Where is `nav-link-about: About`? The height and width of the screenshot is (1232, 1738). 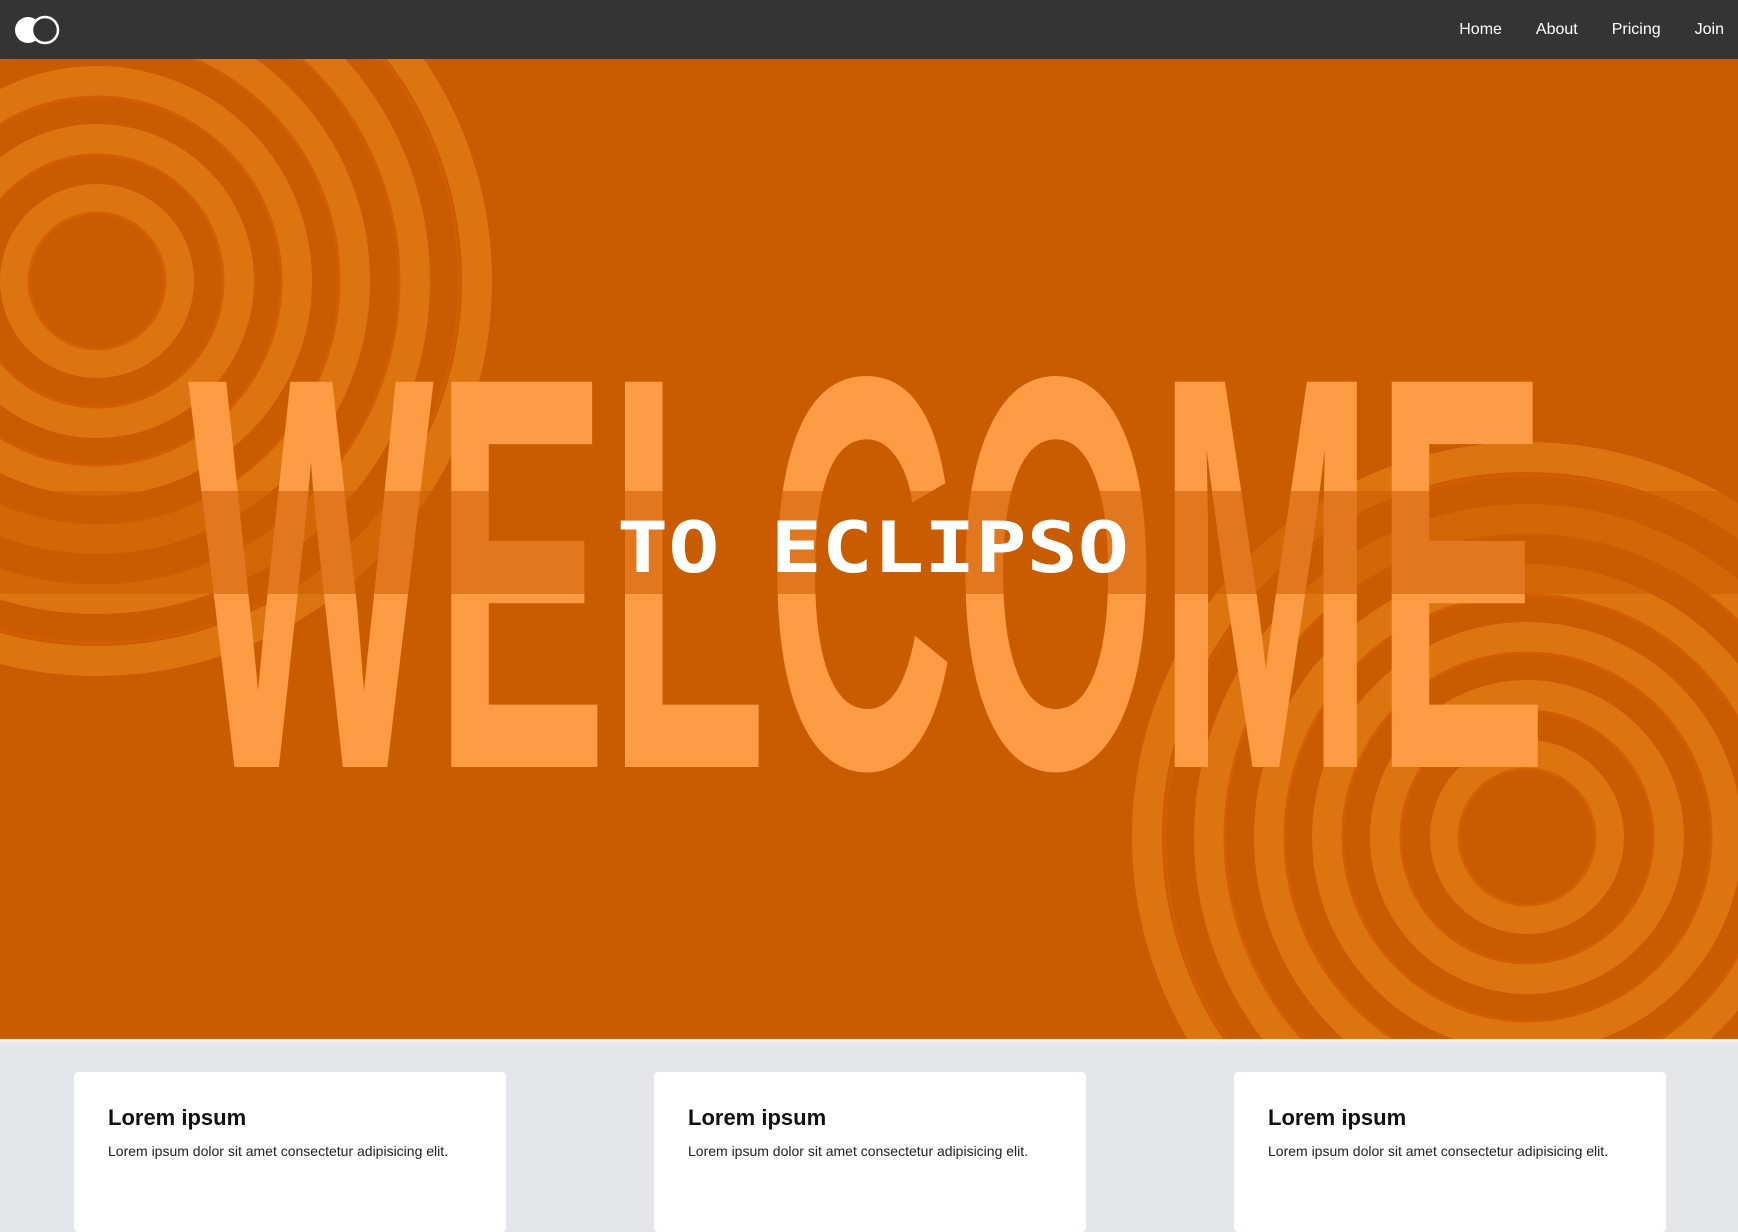 nav-link-about: About is located at coordinates (1557, 30).